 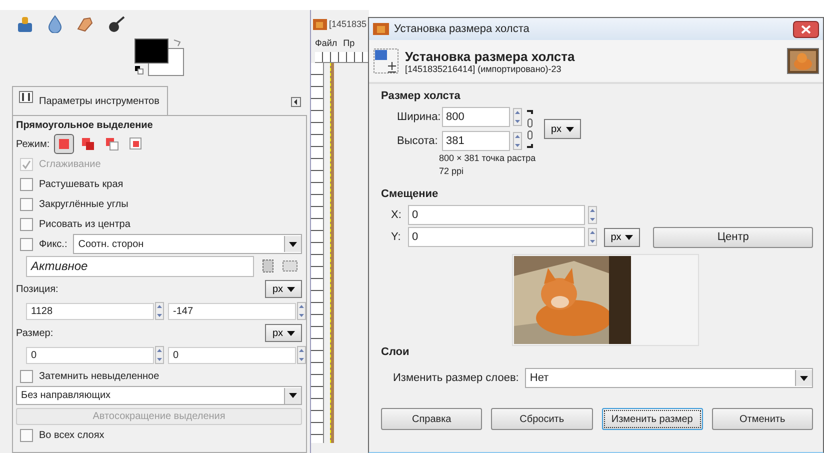 What do you see at coordinates (483, 69) in the screenshot?
I see `image-name: [1451835216414] (импортировано)-23` at bounding box center [483, 69].